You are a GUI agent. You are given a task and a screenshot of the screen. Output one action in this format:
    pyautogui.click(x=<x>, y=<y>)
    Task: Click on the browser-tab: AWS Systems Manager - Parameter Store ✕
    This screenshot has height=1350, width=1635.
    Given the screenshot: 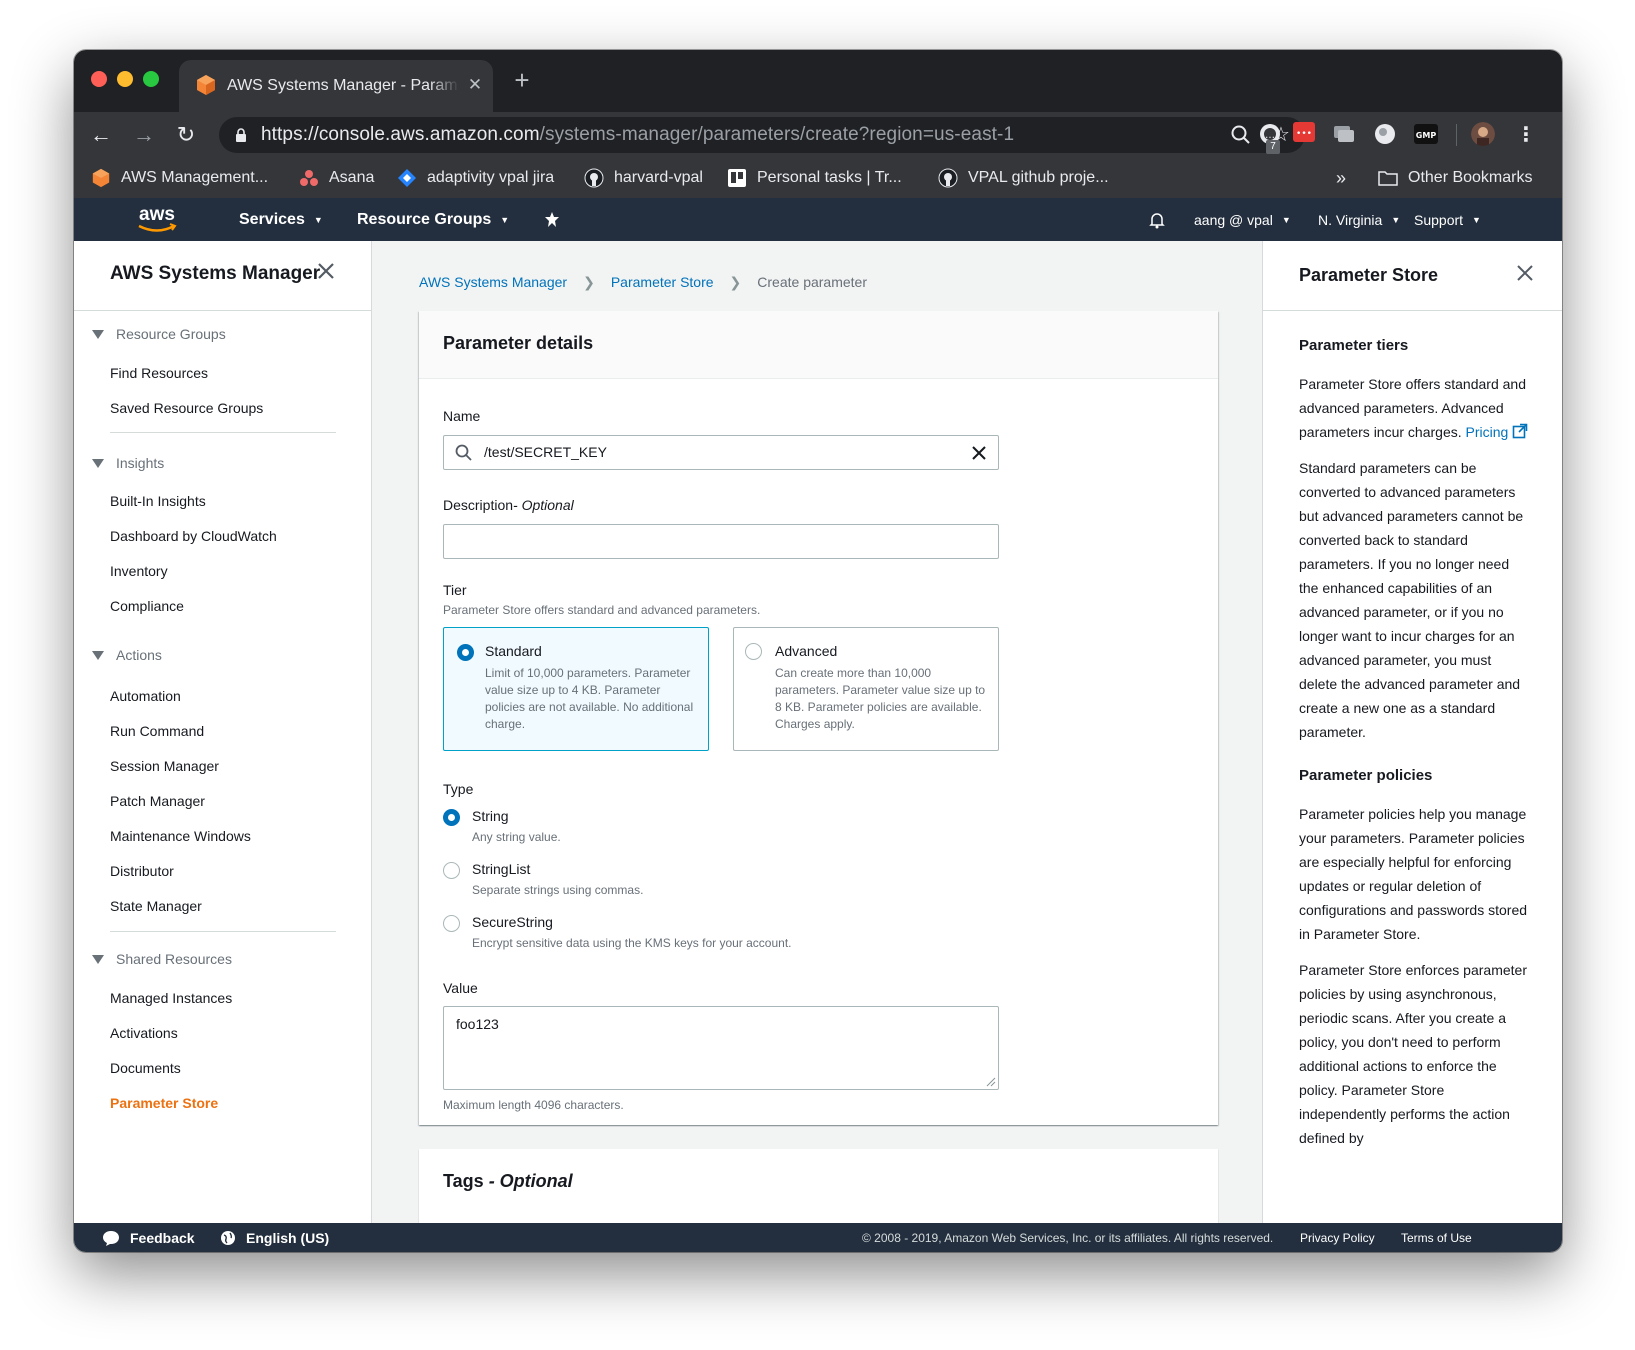 What is the action you would take?
    pyautogui.click(x=336, y=86)
    